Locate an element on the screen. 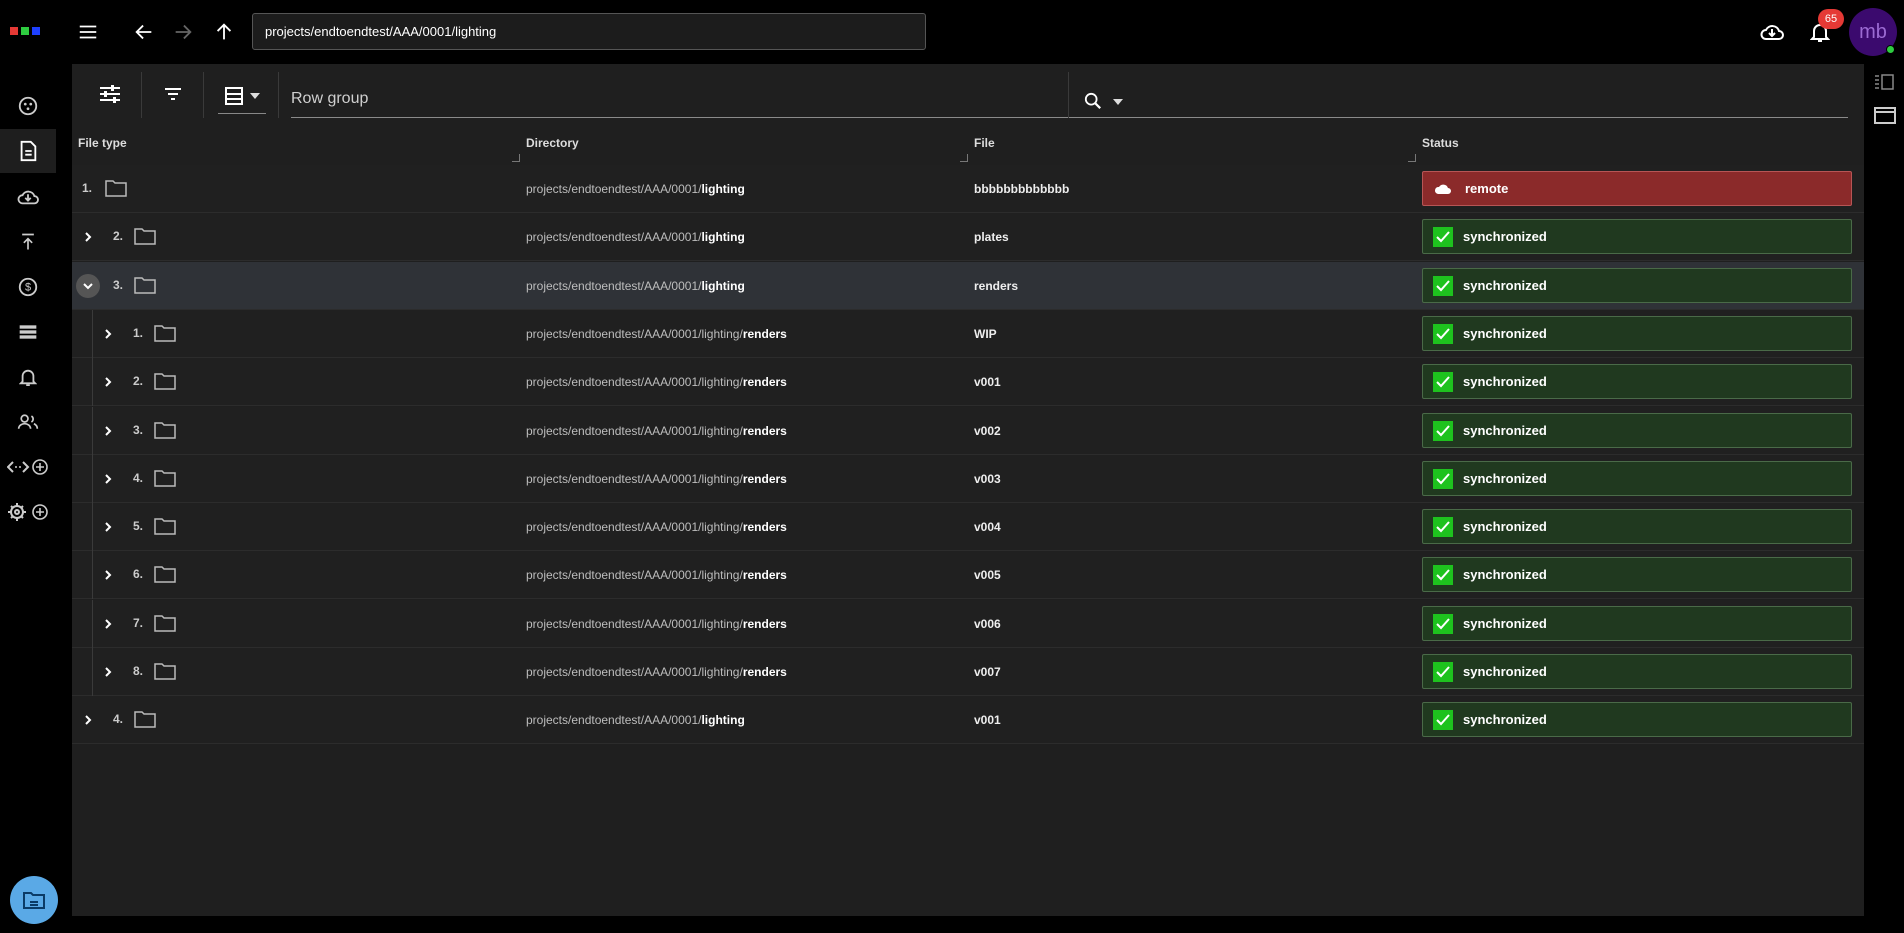  directory-last-segment: renders is located at coordinates (764, 575).